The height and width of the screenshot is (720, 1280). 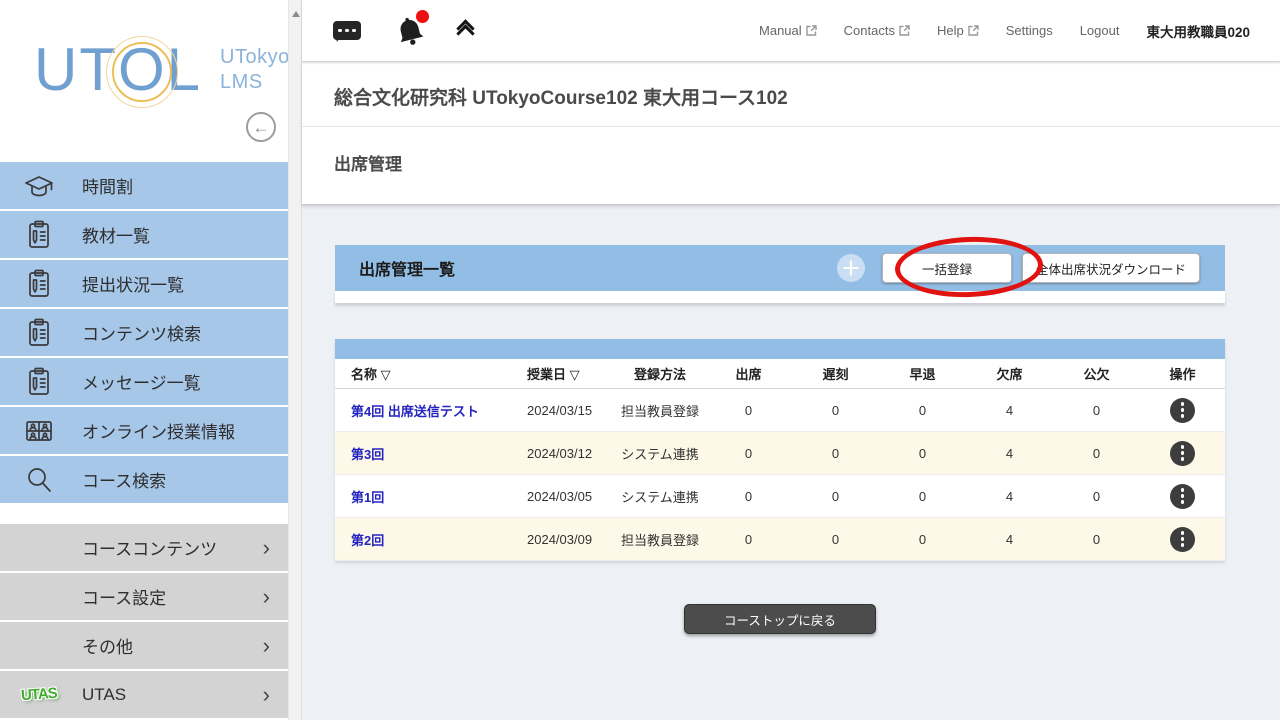 I want to click on sidebar-group-utas: UTAS UTAS ›, so click(x=144, y=694).